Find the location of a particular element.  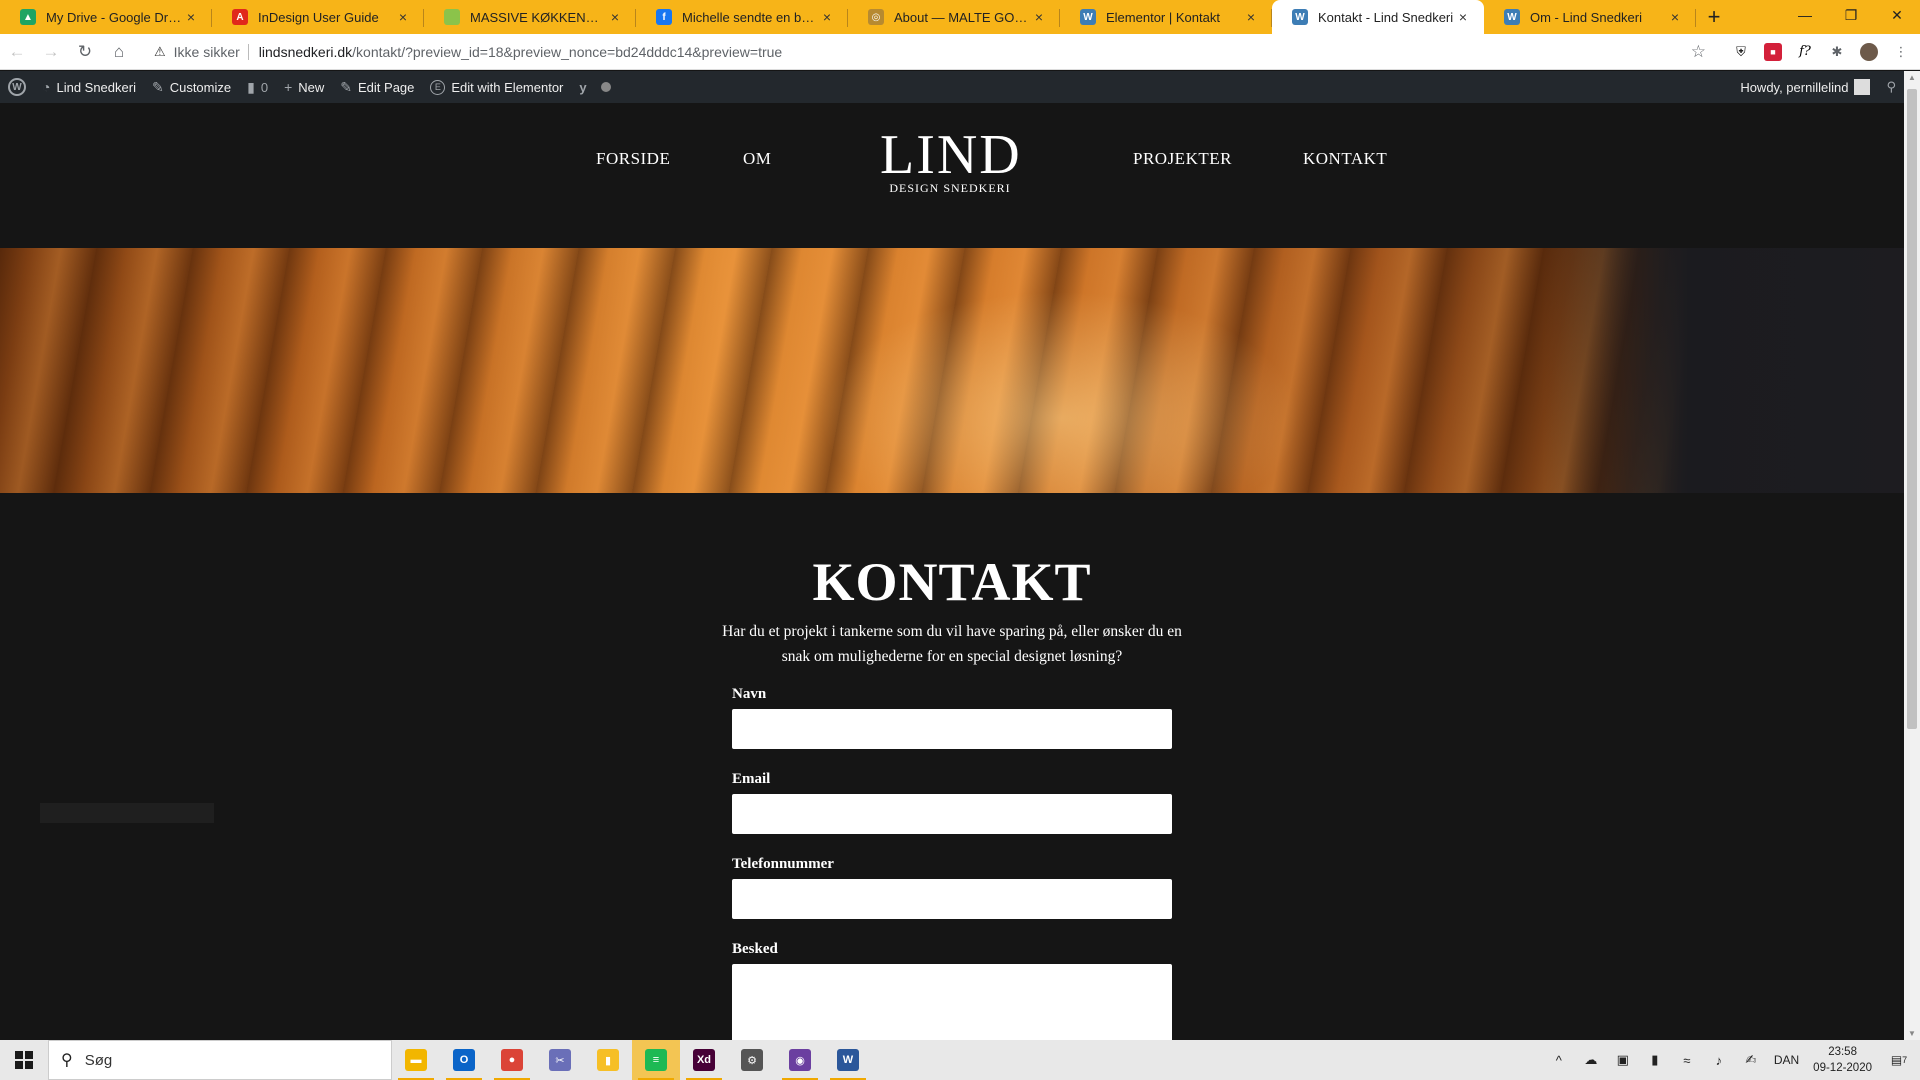

taskbar-app-app-purple: ◉ is located at coordinates (800, 1060).